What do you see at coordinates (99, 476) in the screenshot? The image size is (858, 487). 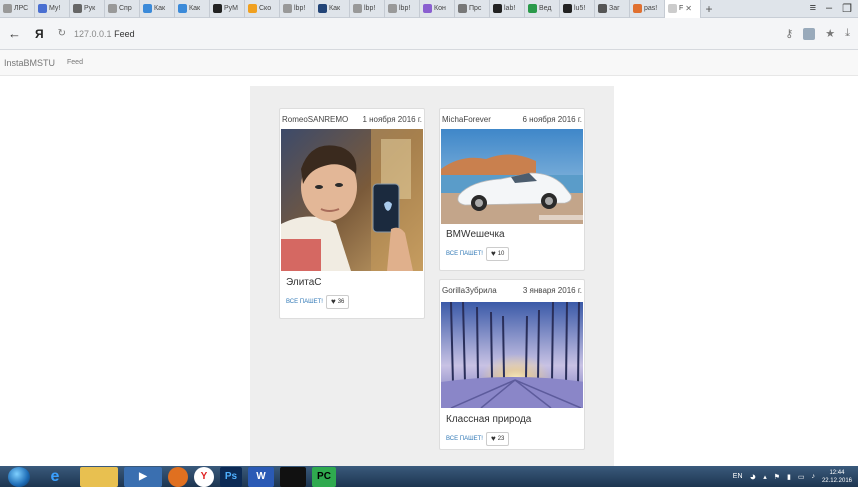 I see `file-explorer-icon` at bounding box center [99, 476].